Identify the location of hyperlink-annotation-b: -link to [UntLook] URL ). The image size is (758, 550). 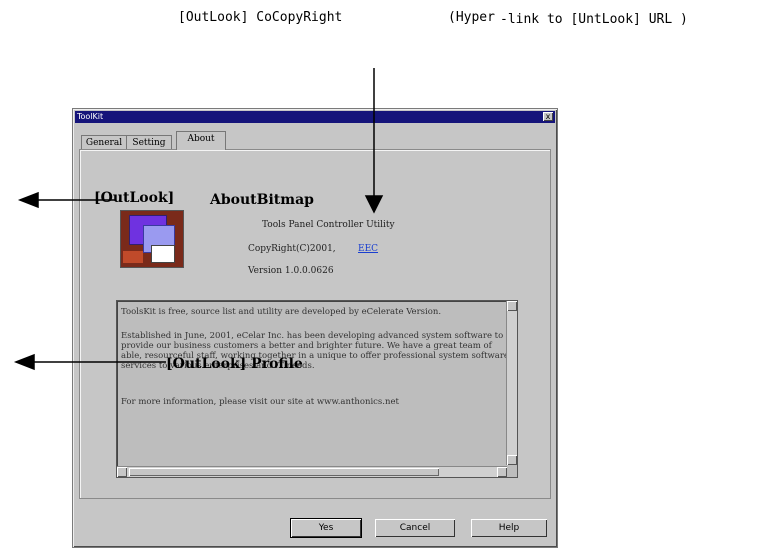
(594, 19).